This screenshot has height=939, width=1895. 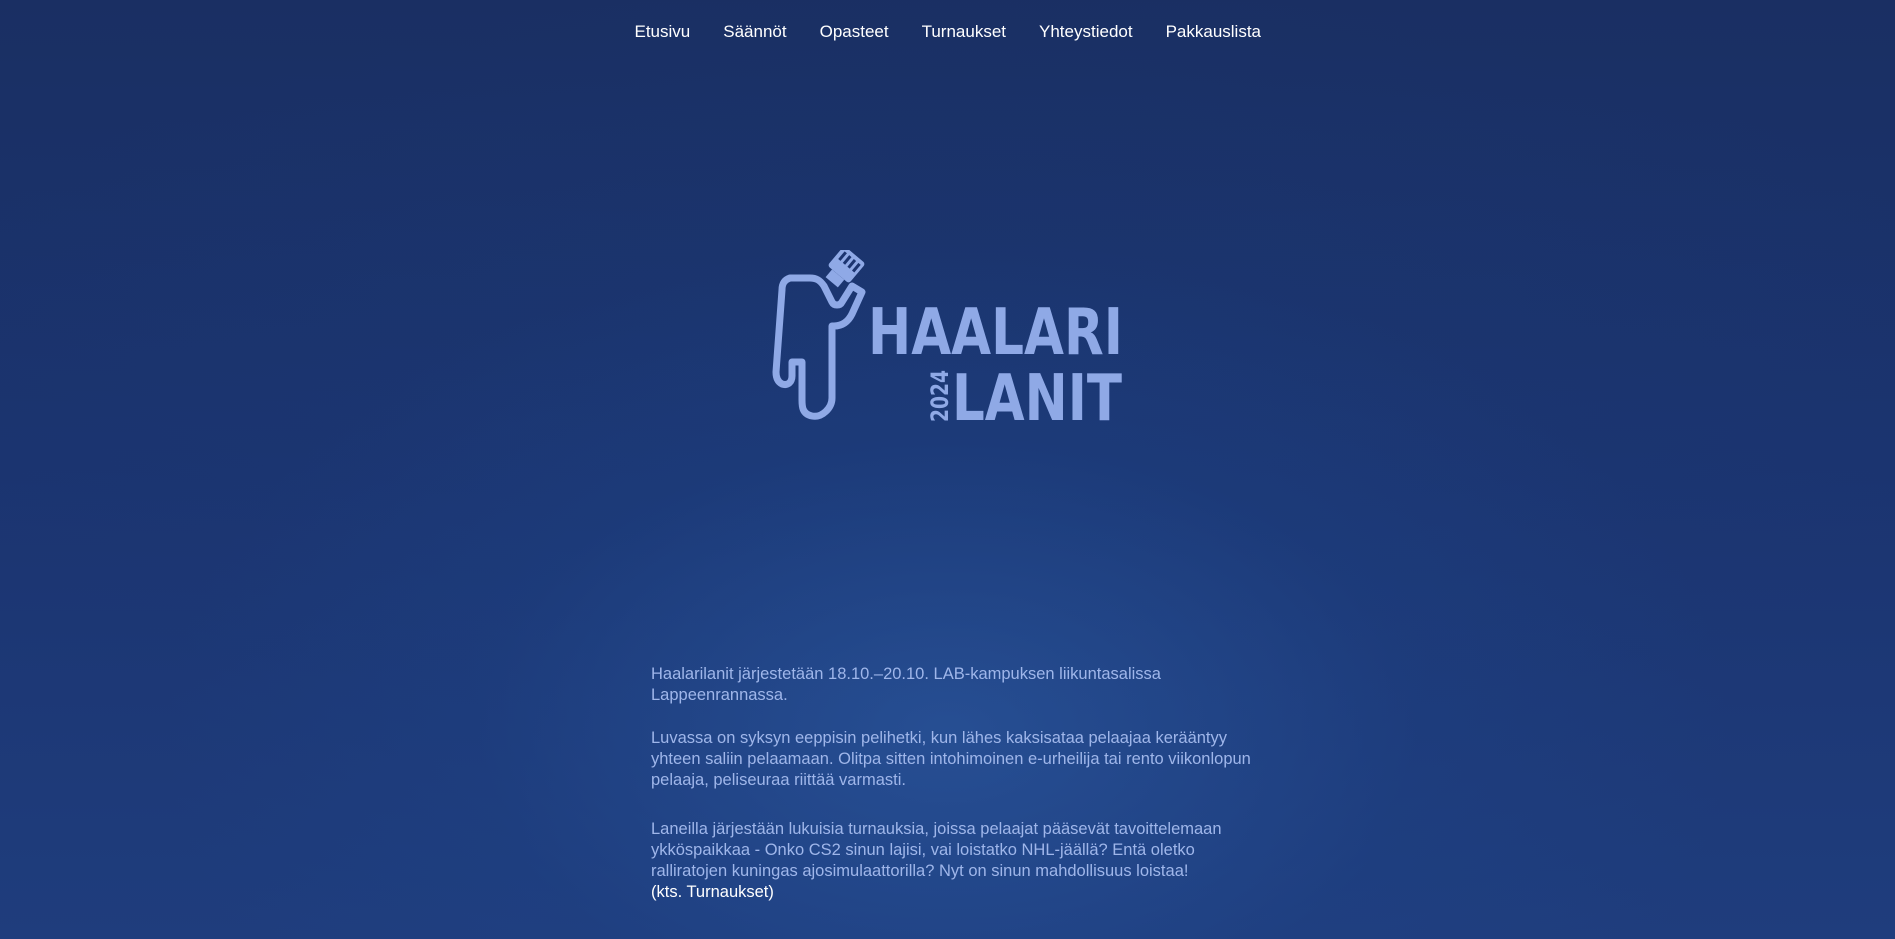 I want to click on haalarilanit-logo: HAALARI LANIT 2024, so click(x=947, y=343).